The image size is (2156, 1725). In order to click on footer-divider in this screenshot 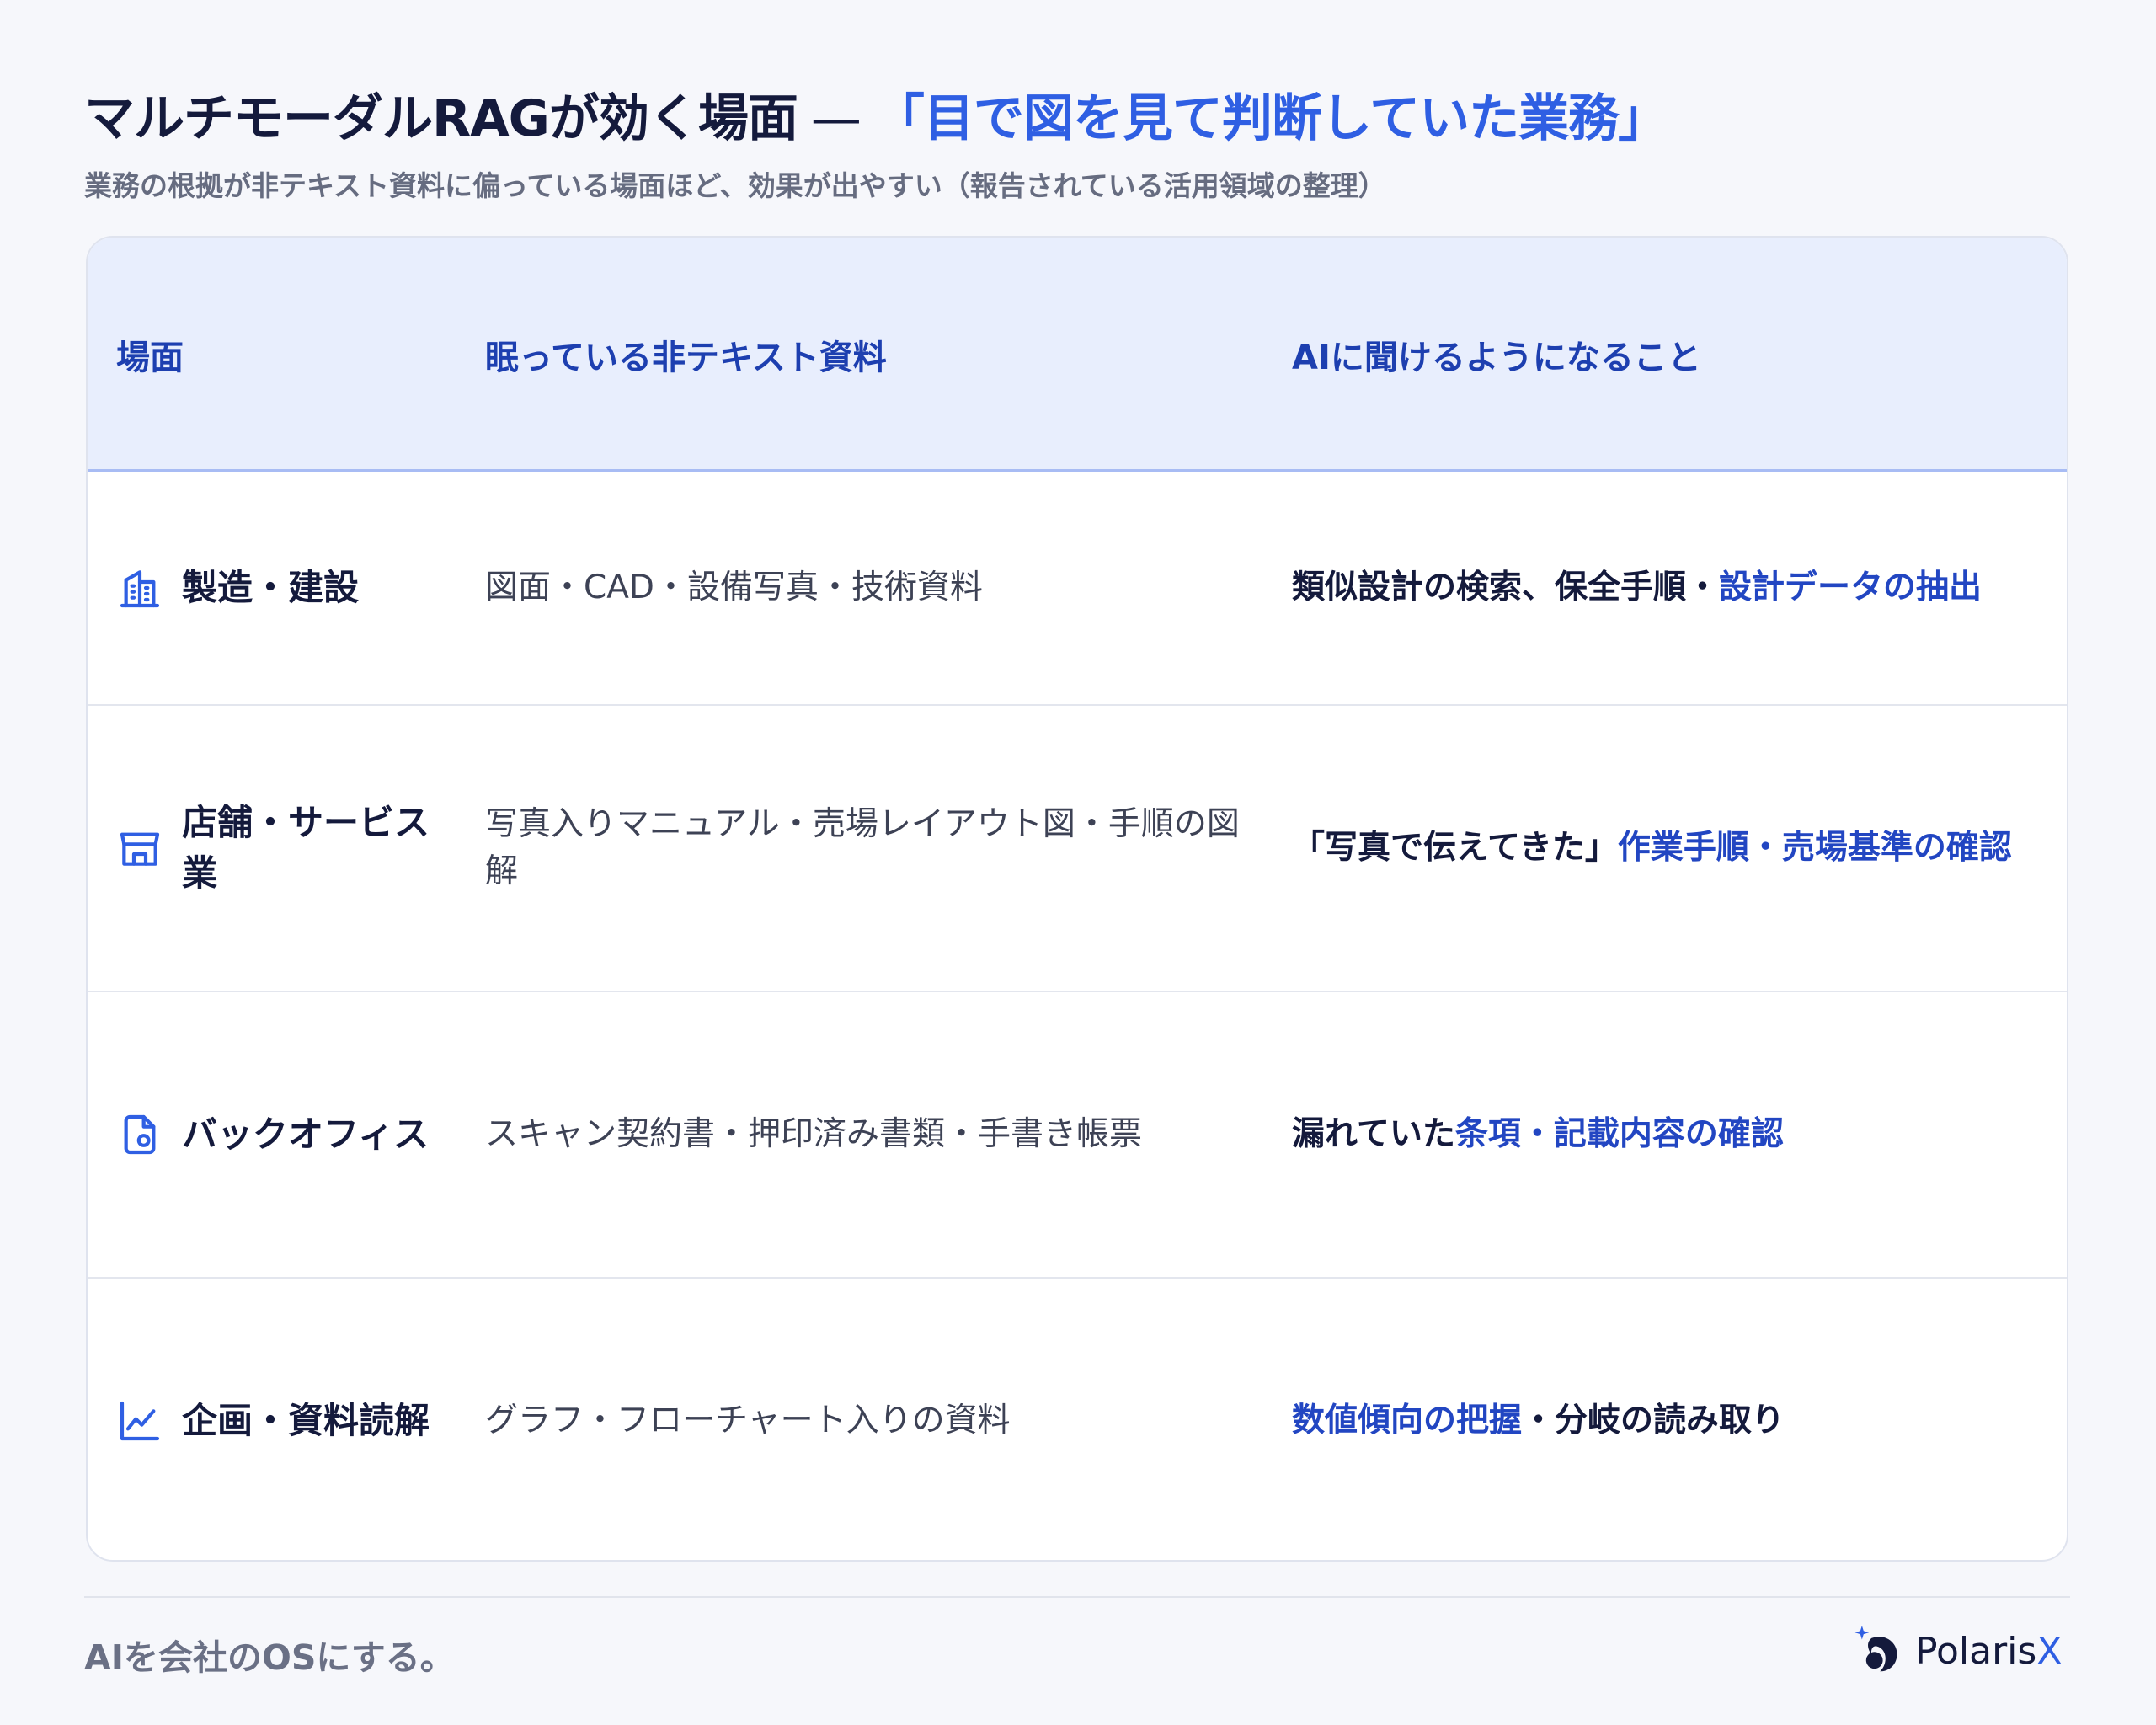, I will do `click(1077, 1597)`.